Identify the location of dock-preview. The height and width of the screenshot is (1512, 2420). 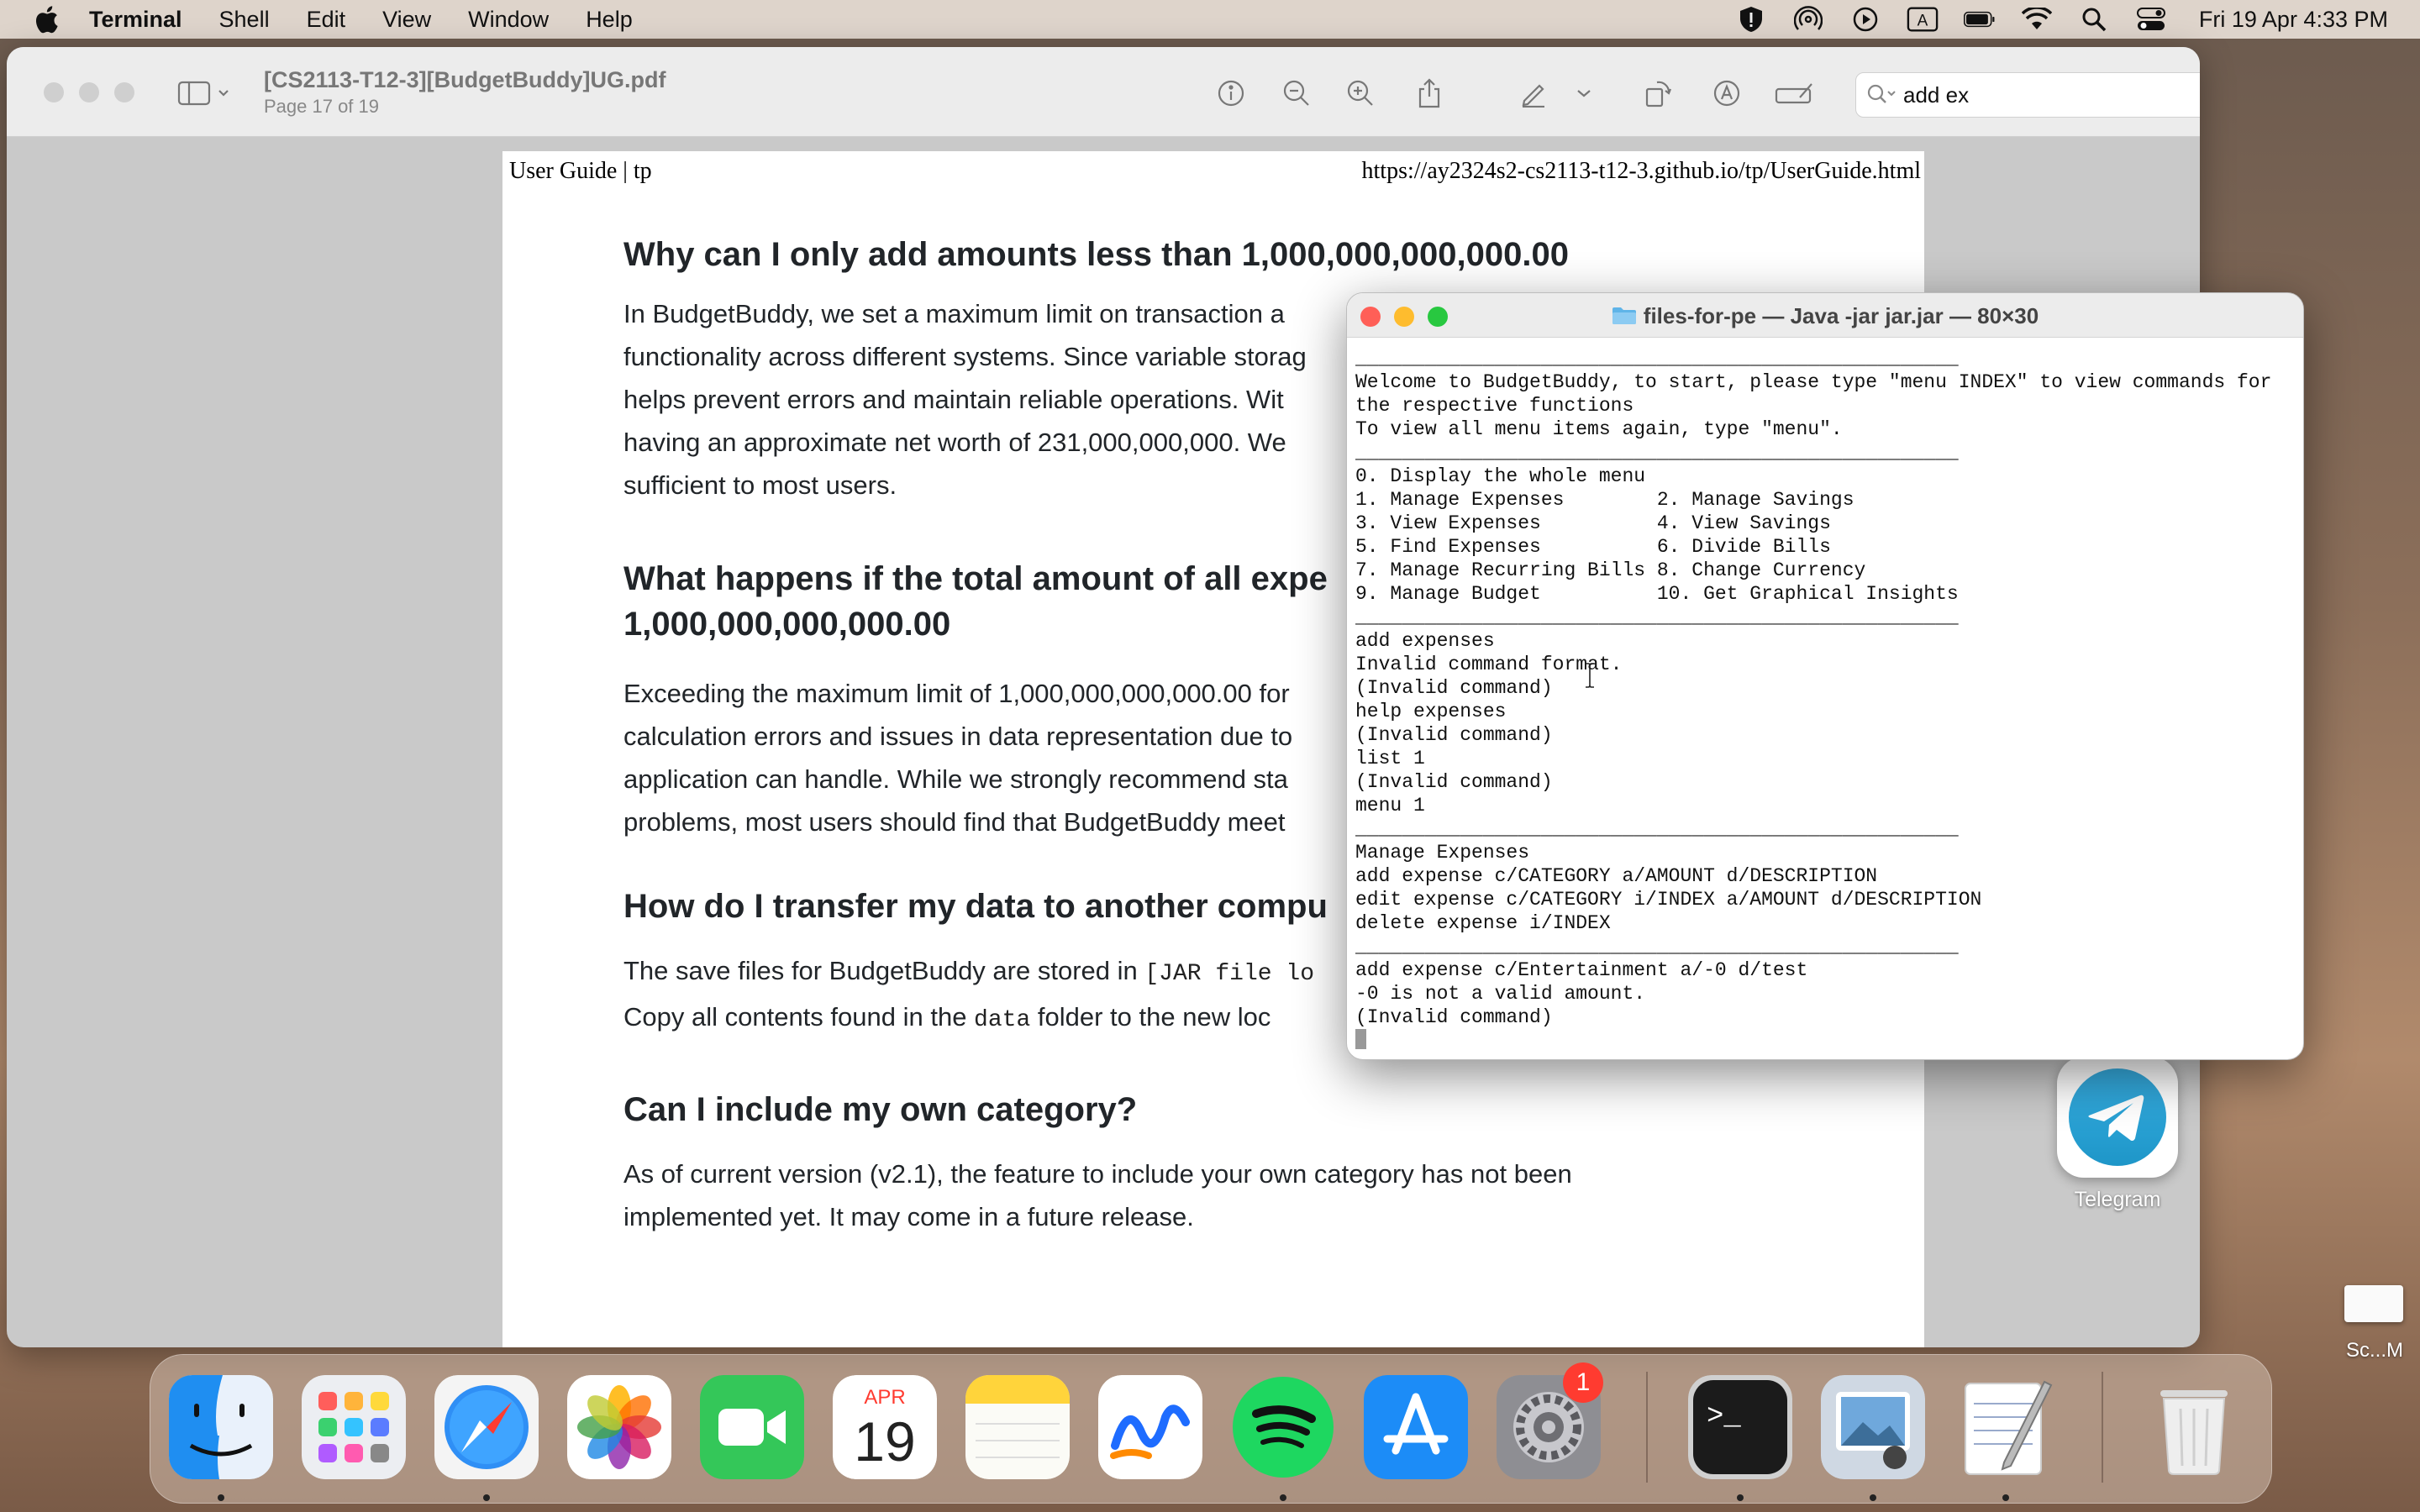
(1873, 1427).